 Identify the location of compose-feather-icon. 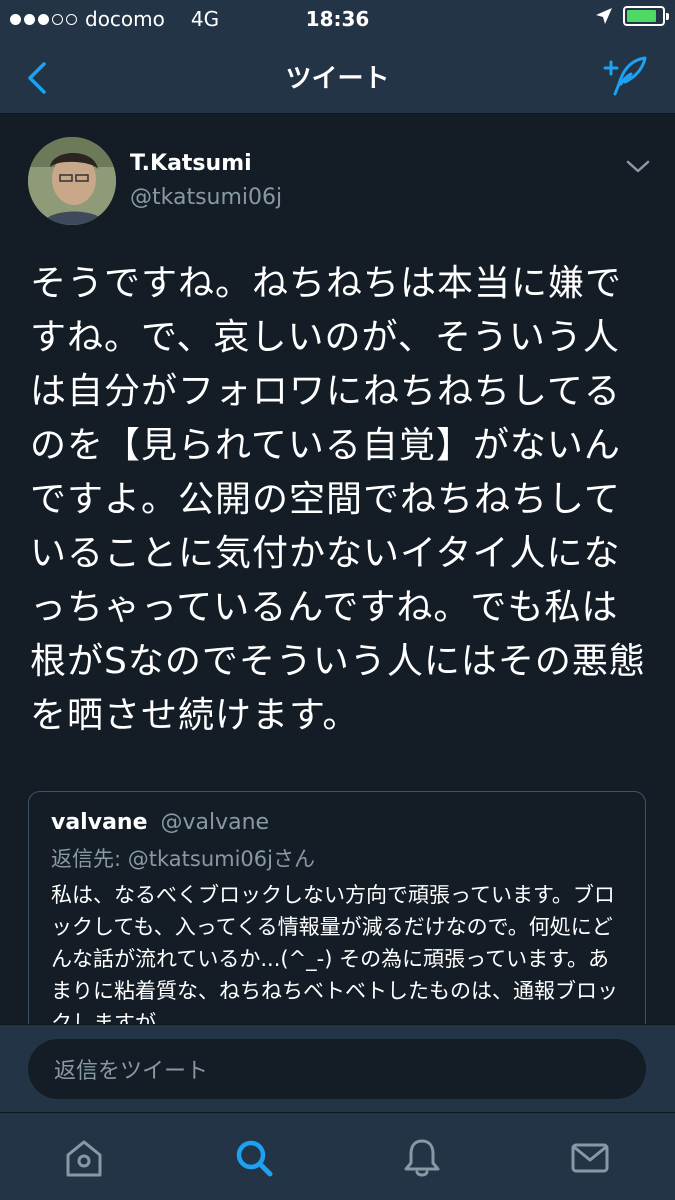
(625, 76).